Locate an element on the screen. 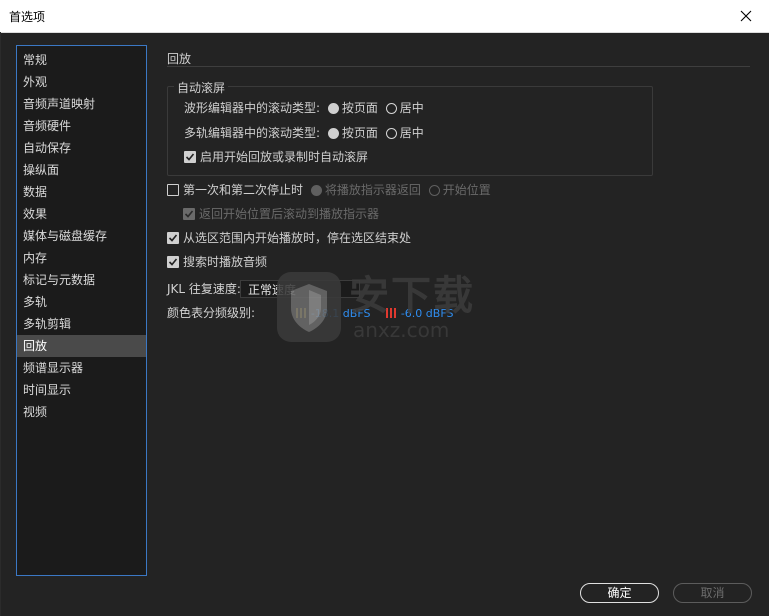 This screenshot has width=769, height=616. sidebar-item-markers-metadata: 标记与元数据 is located at coordinates (81, 280).